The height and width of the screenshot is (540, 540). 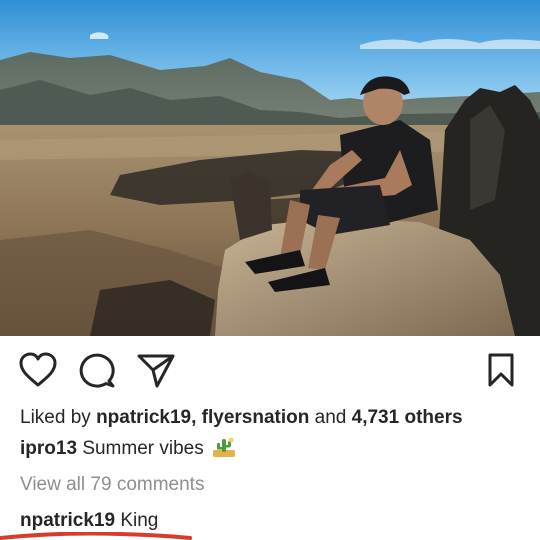 I want to click on comment-button, so click(x=98, y=370).